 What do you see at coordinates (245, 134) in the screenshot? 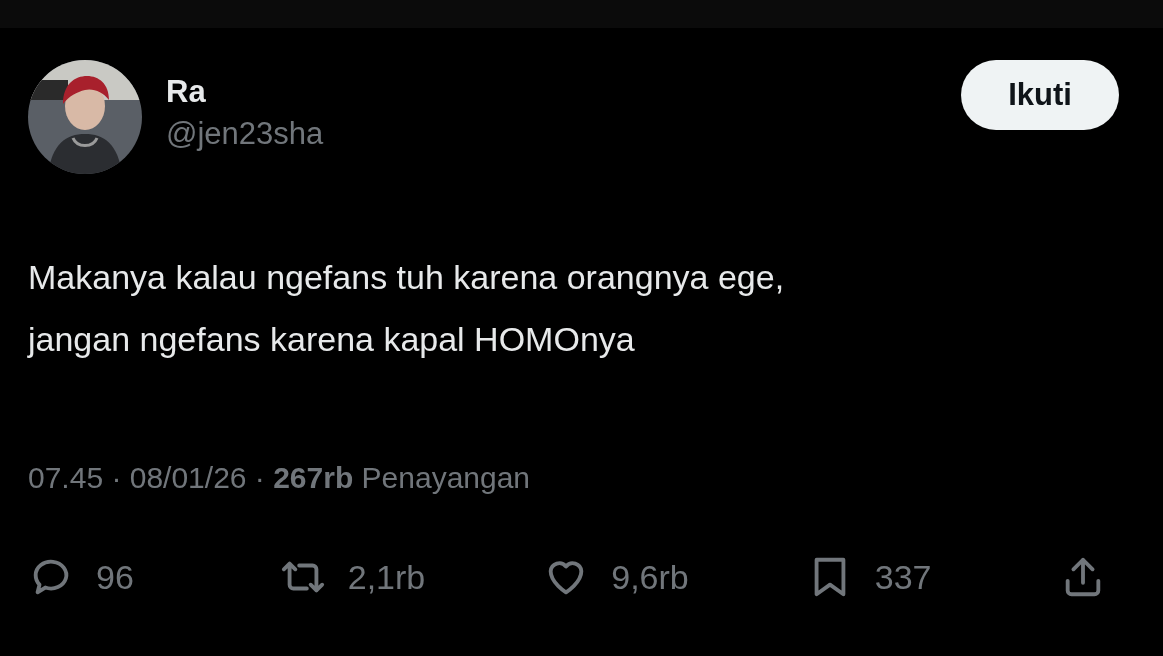
I see `user-handle: @jen23sha` at bounding box center [245, 134].